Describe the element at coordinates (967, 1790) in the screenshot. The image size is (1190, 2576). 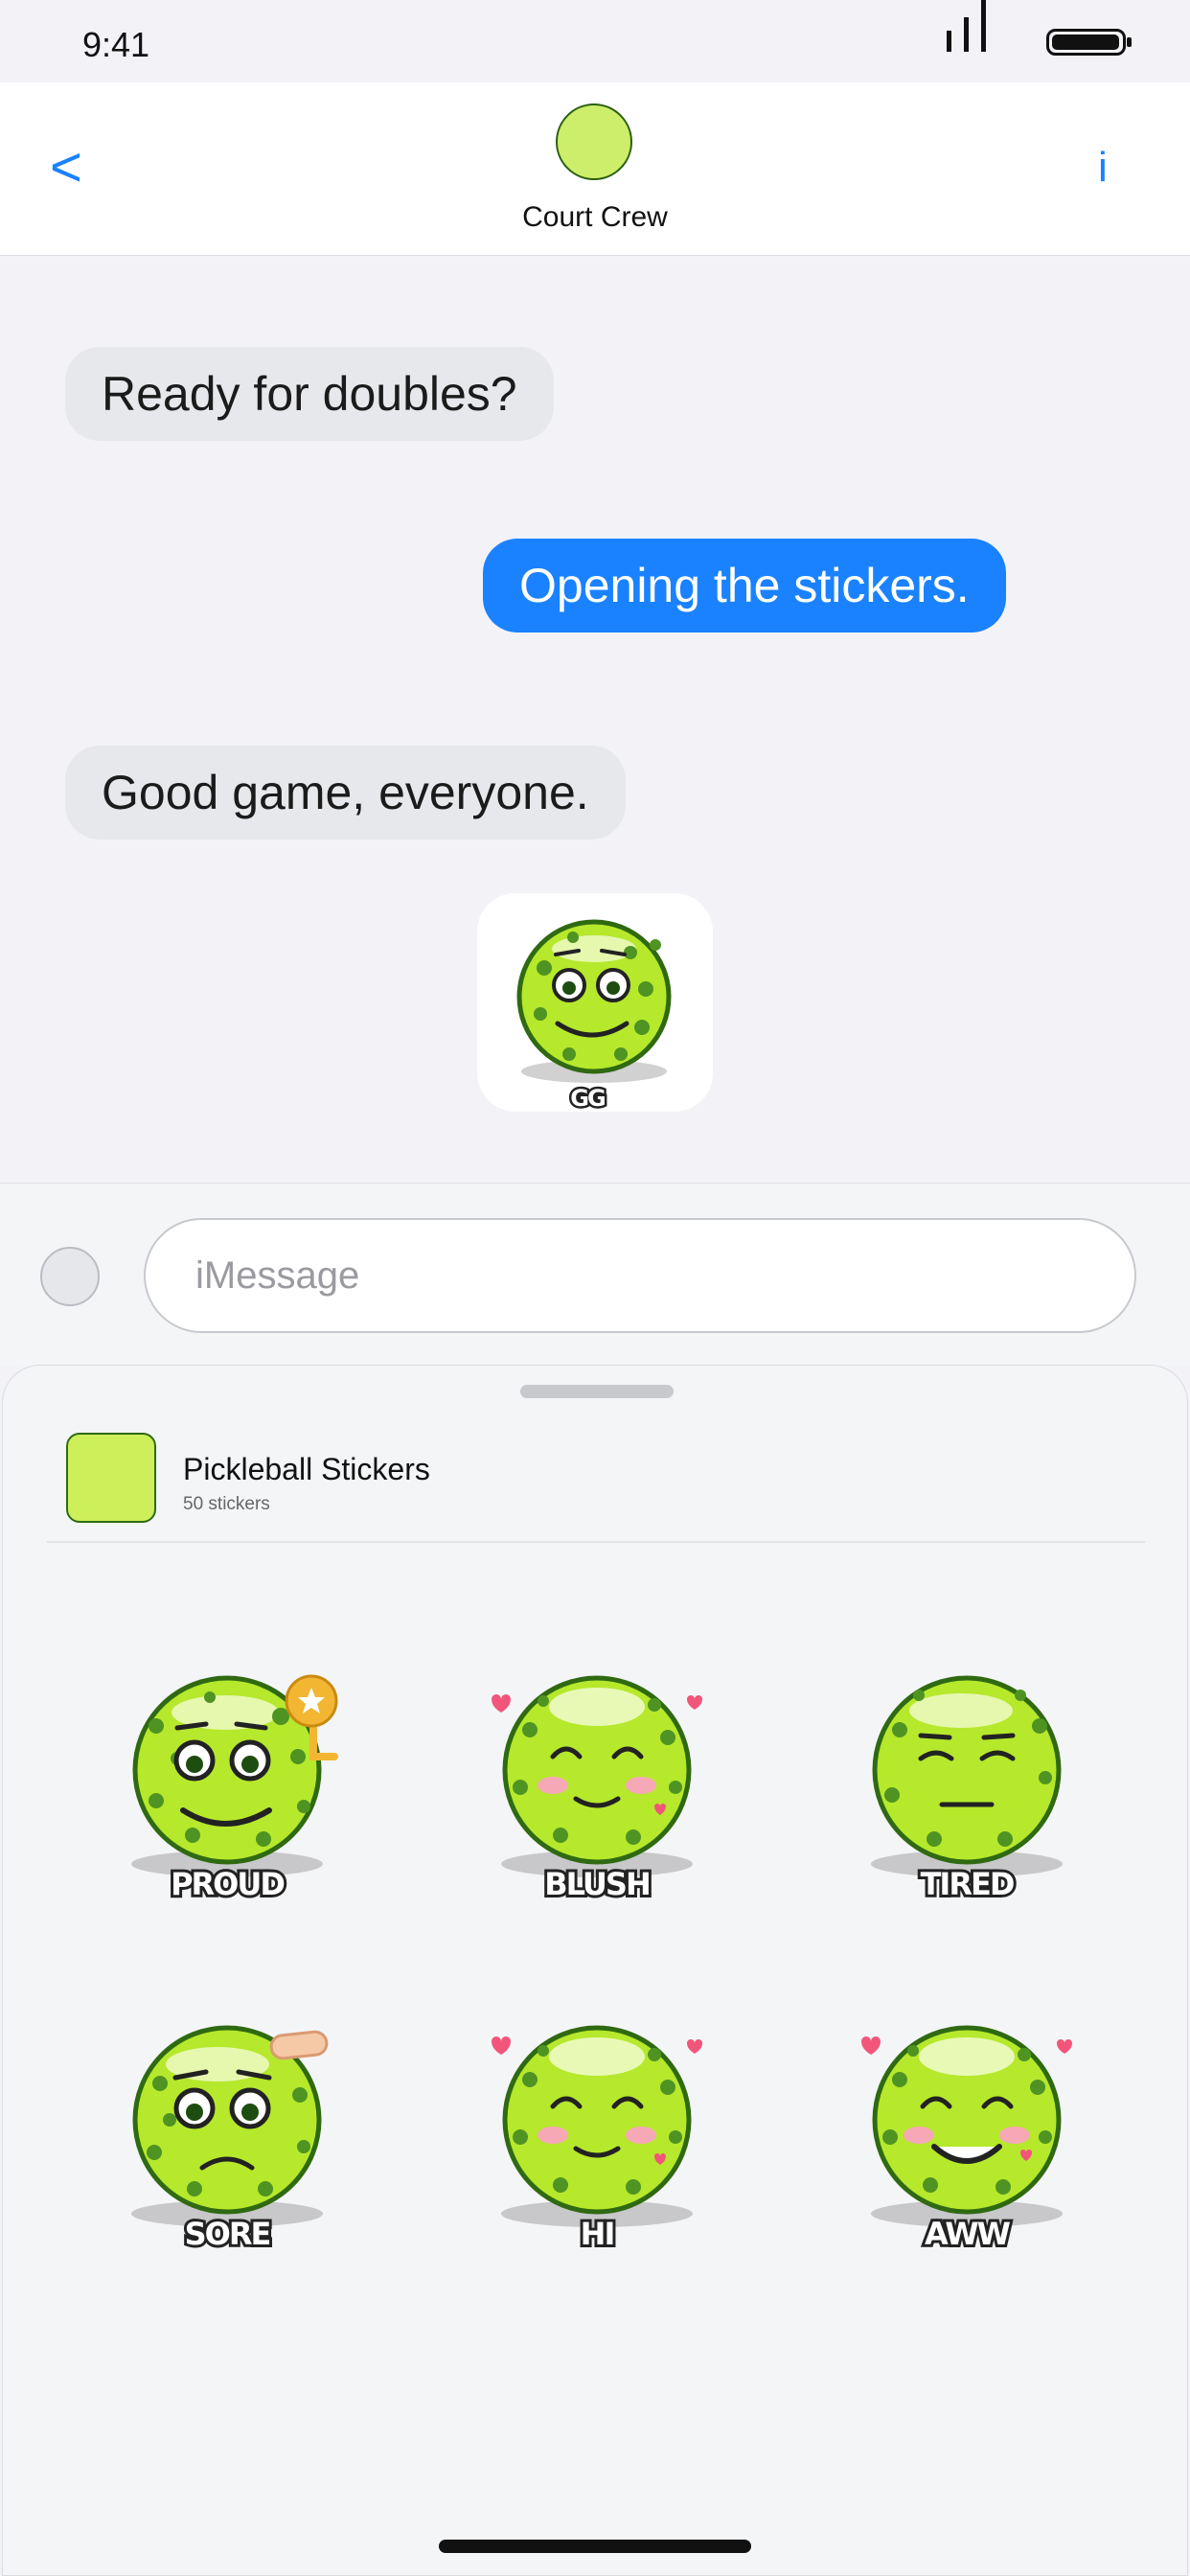
I see `pickleball-sticker-image: TIRED` at that location.